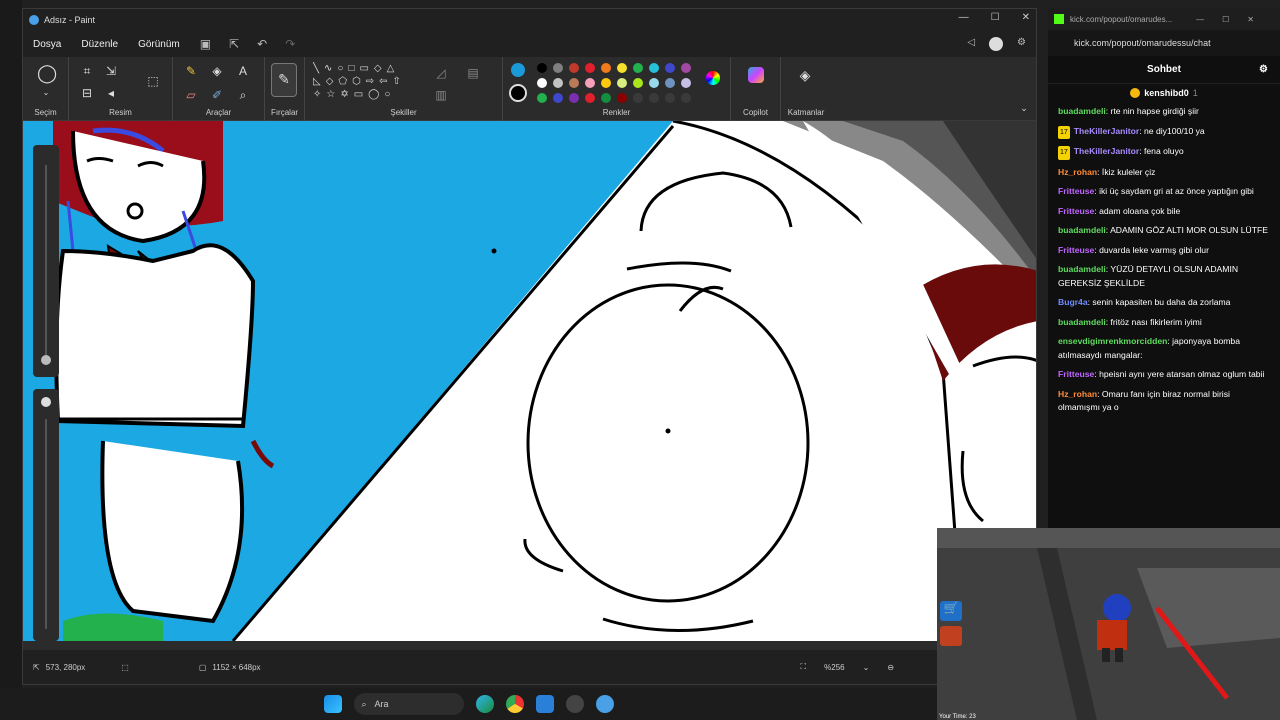 The width and height of the screenshot is (1280, 720). Describe the element at coordinates (951, 636) in the screenshot. I see `character-icon` at that location.